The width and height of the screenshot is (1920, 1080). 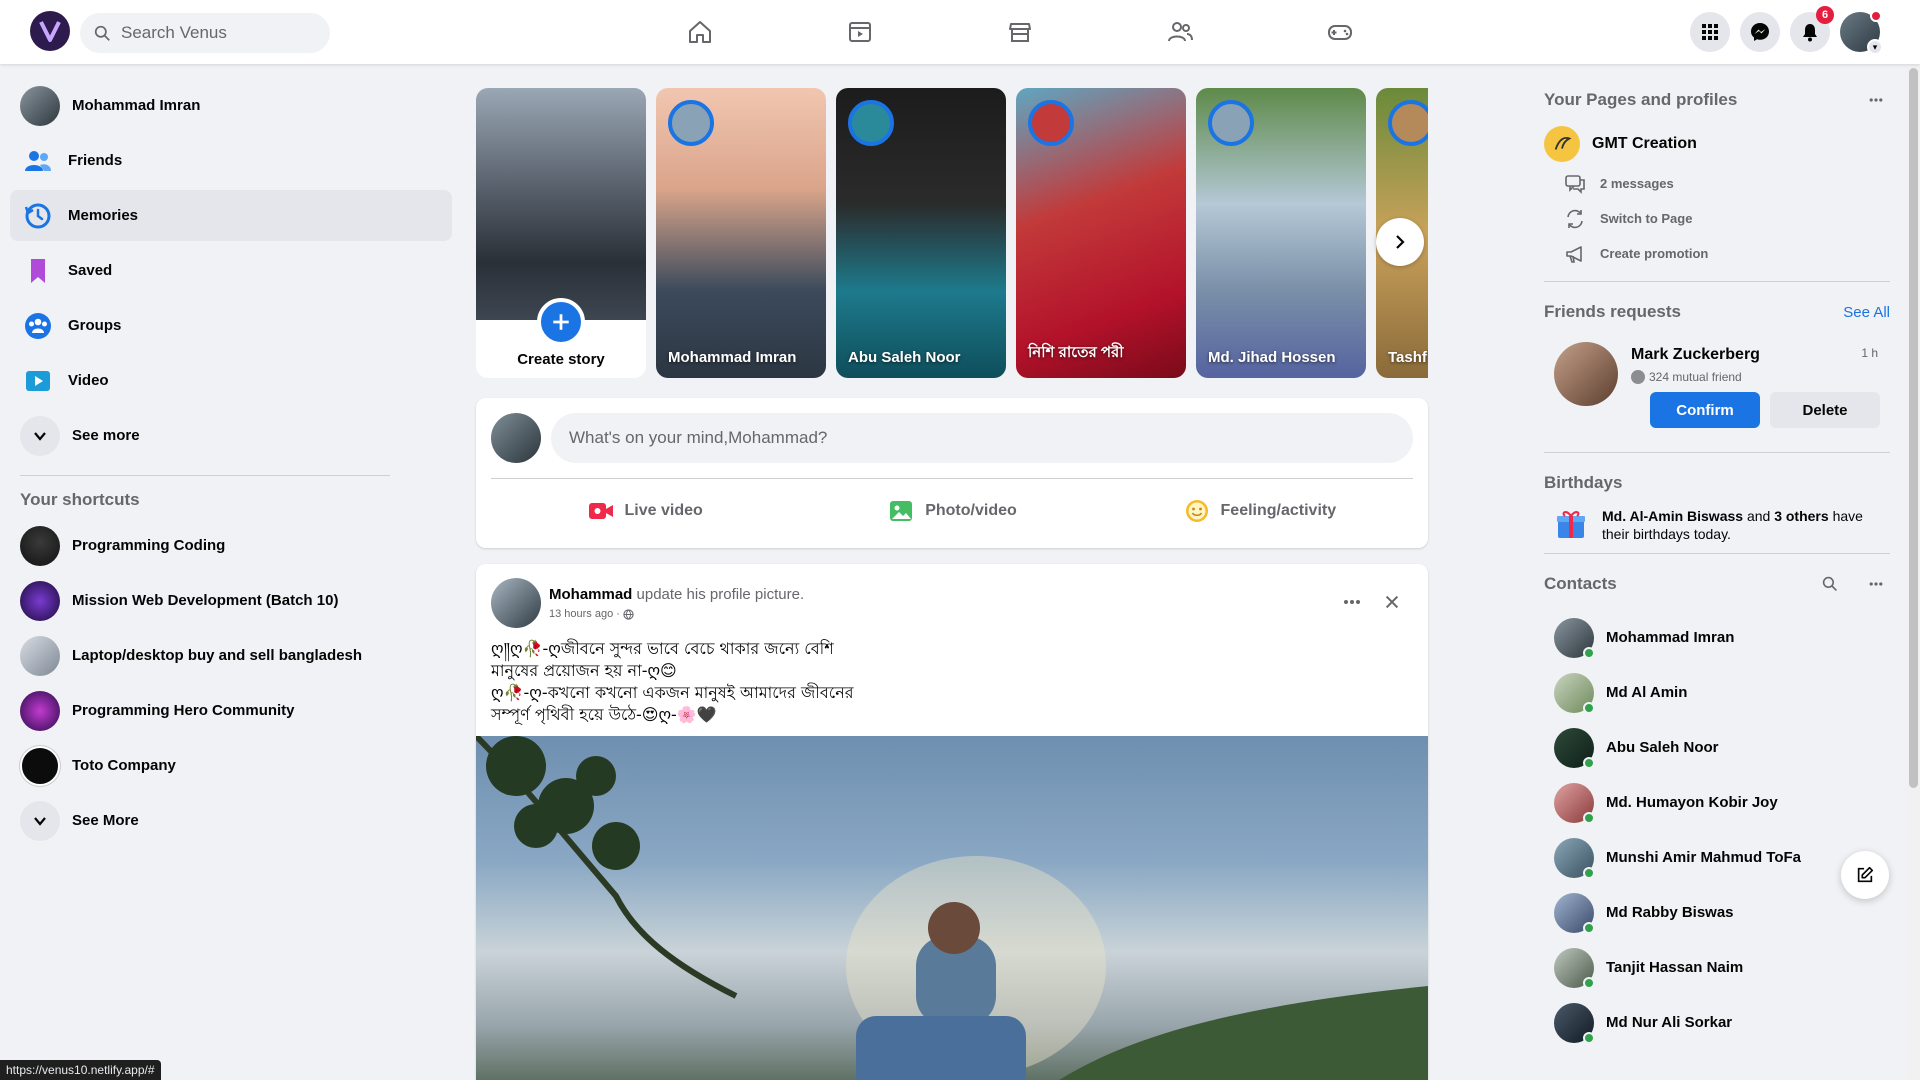 I want to click on nav-friends, so click(x=1180, y=32).